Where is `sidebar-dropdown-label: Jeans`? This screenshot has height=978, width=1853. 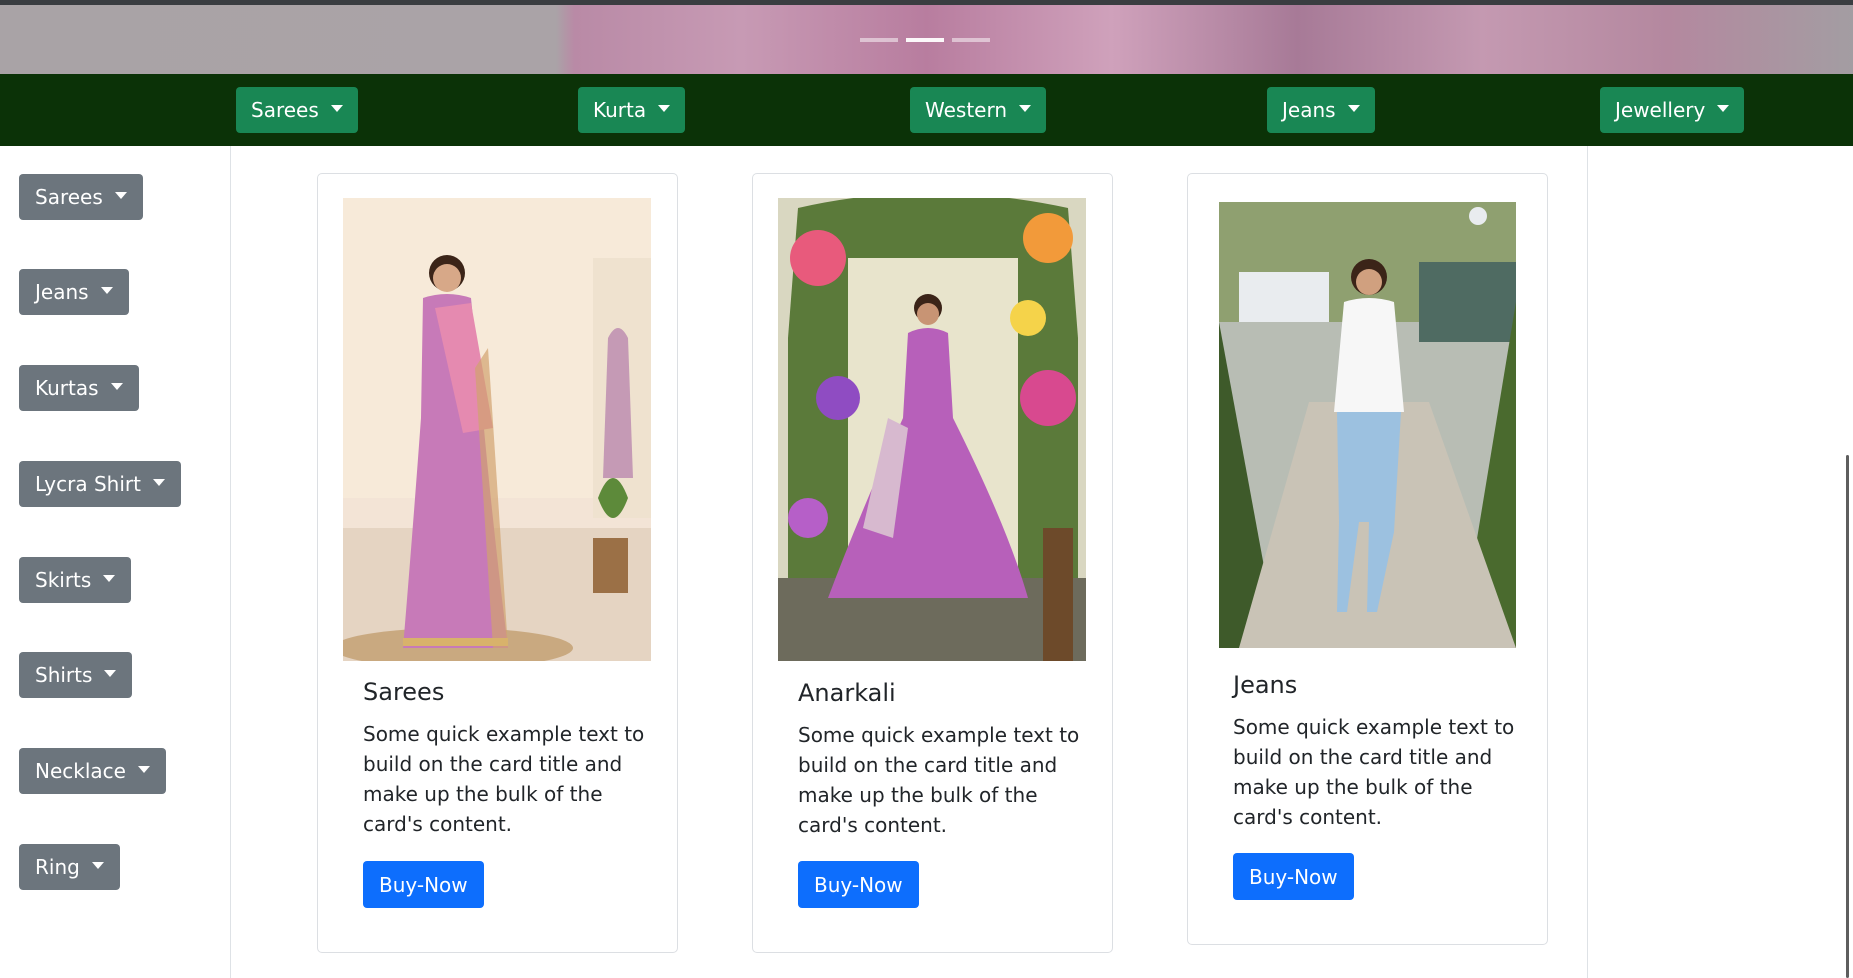 sidebar-dropdown-label: Jeans is located at coordinates (62, 292).